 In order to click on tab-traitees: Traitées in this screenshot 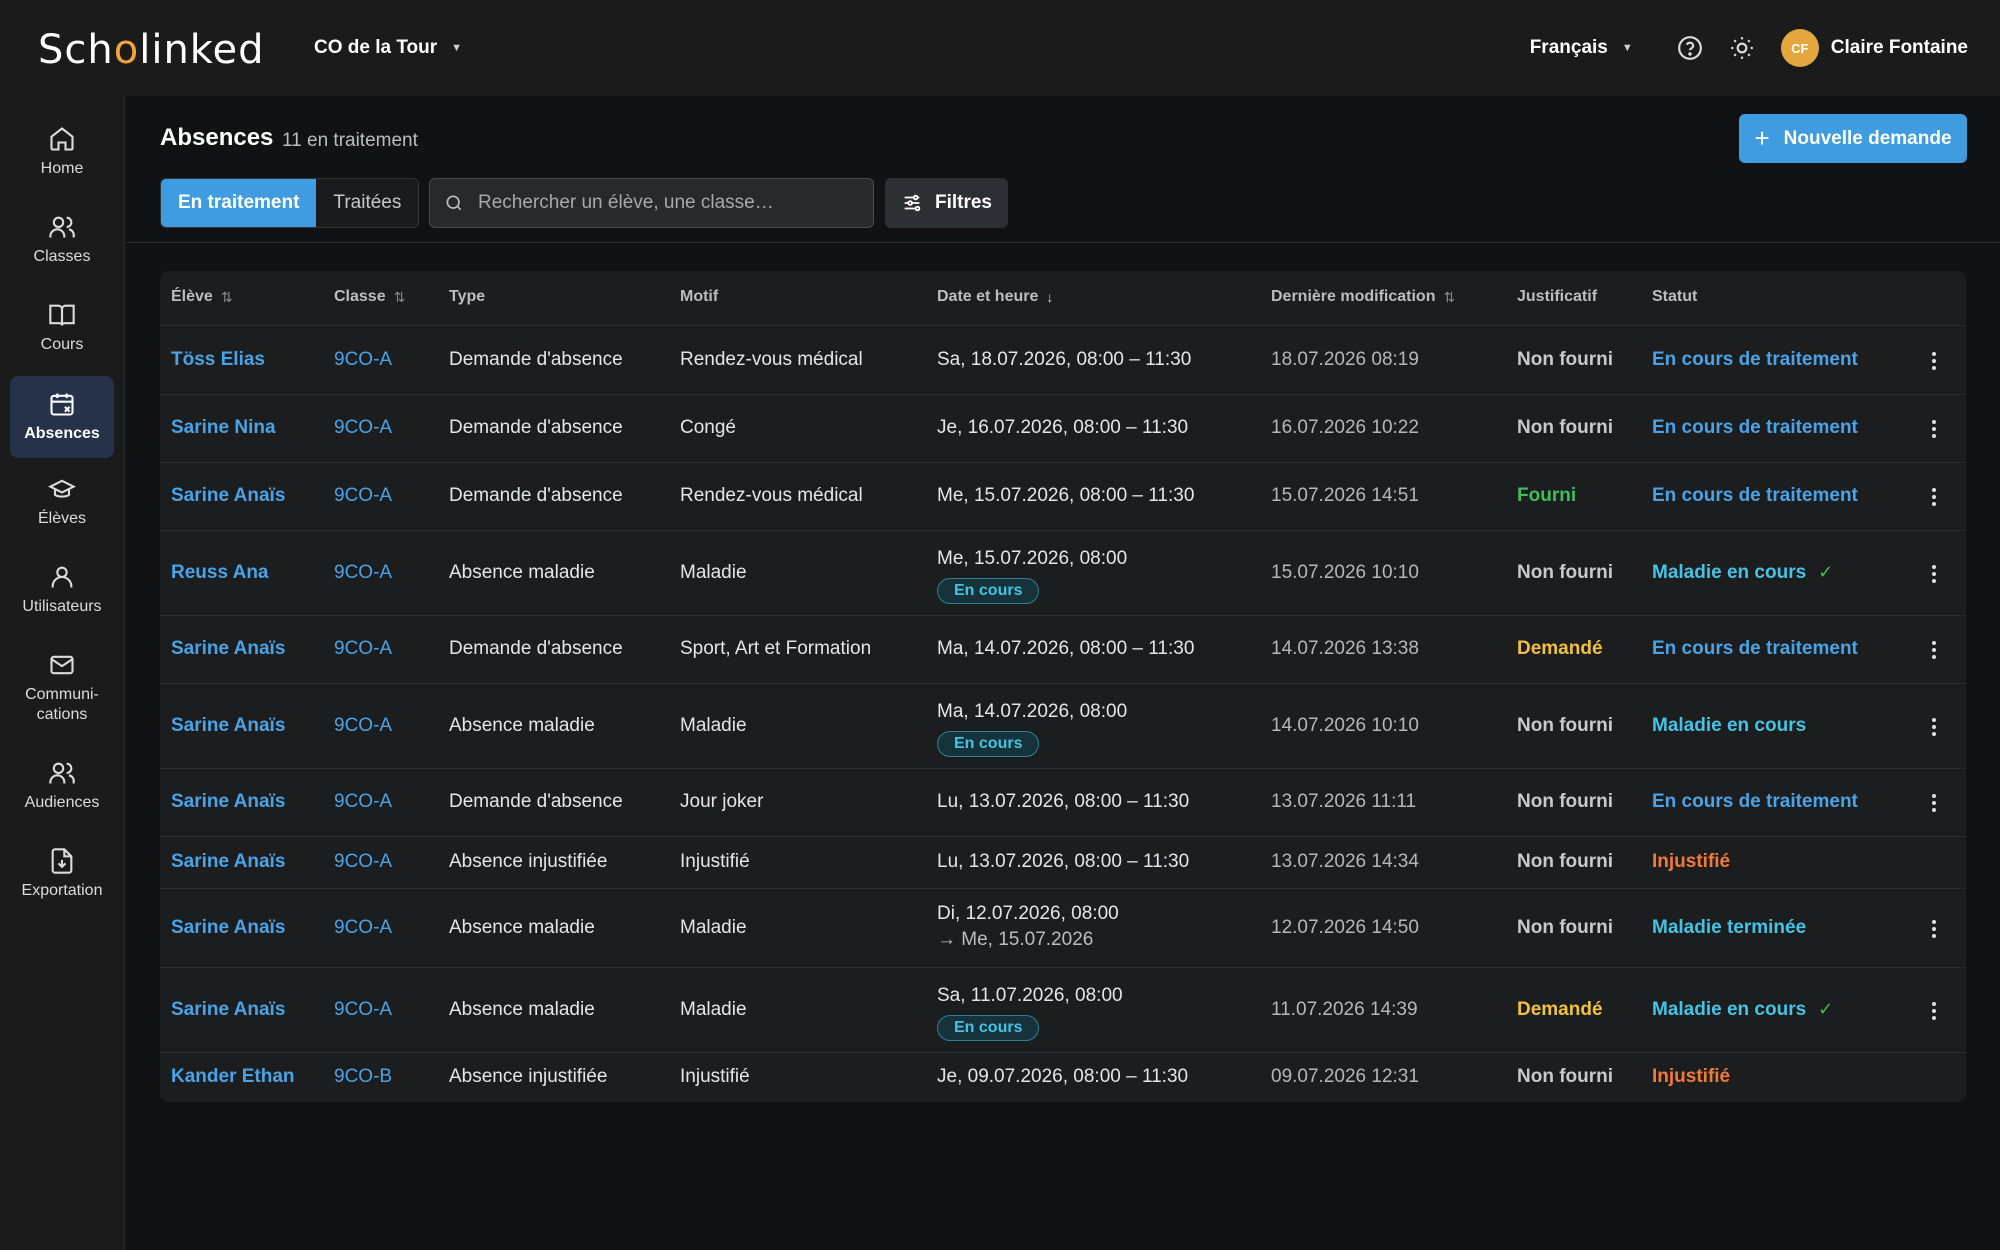, I will do `click(367, 203)`.